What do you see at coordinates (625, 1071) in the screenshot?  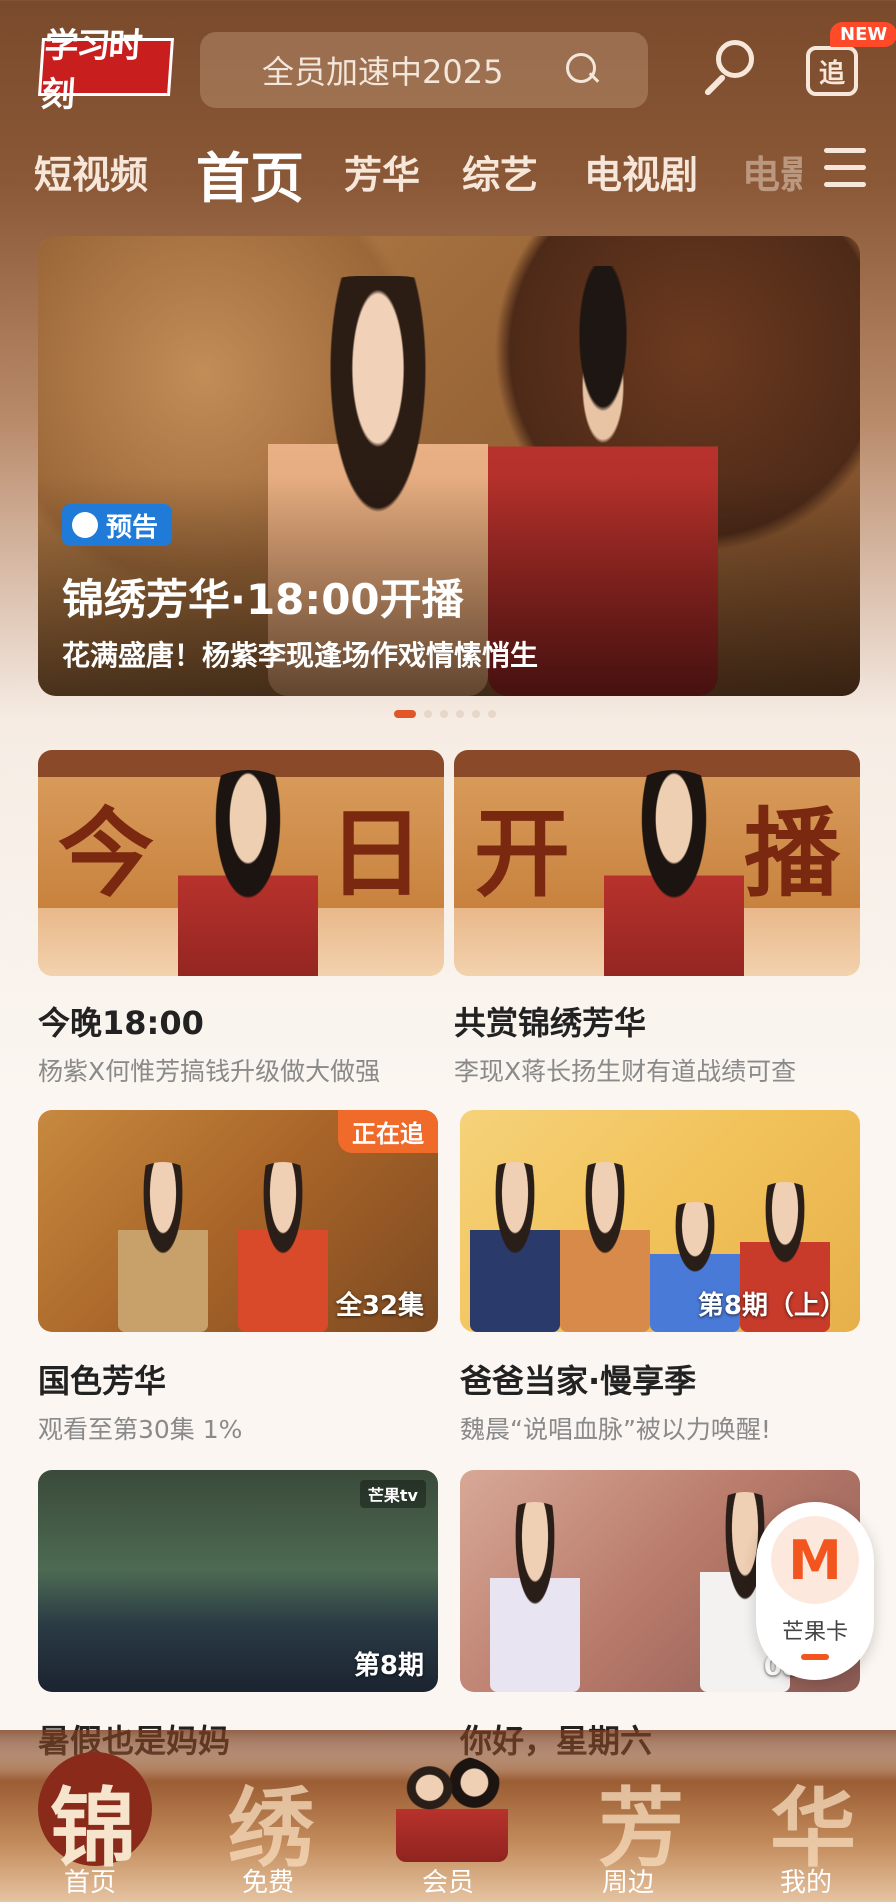 I see `card-subtitle: 李现X蒋长扬生财有道战绩可查` at bounding box center [625, 1071].